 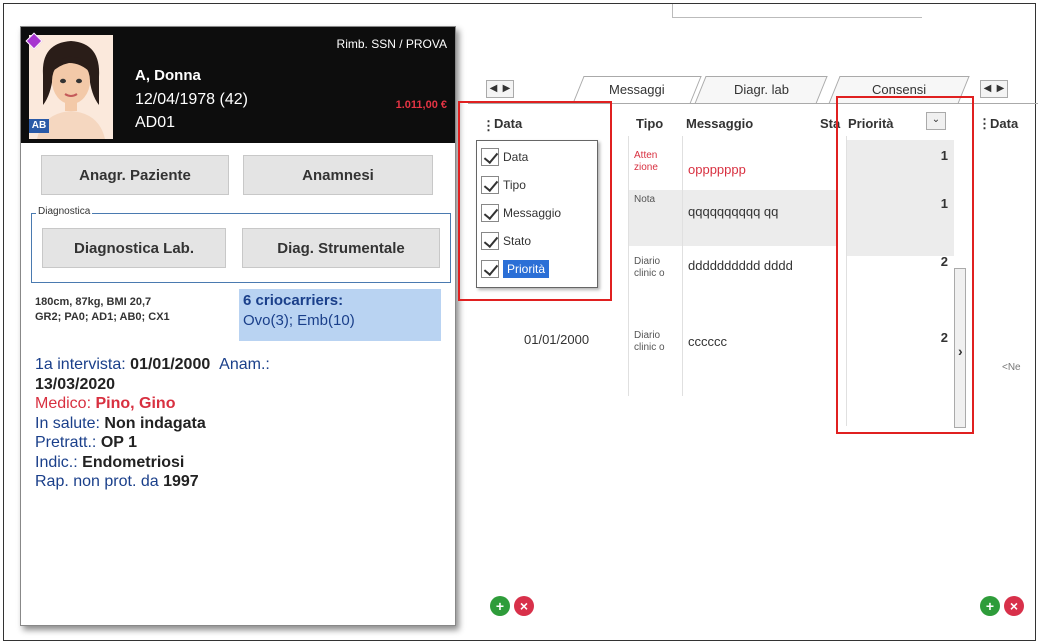 What do you see at coordinates (649, 267) in the screenshot?
I see `row3-tipo: Diario clinic o` at bounding box center [649, 267].